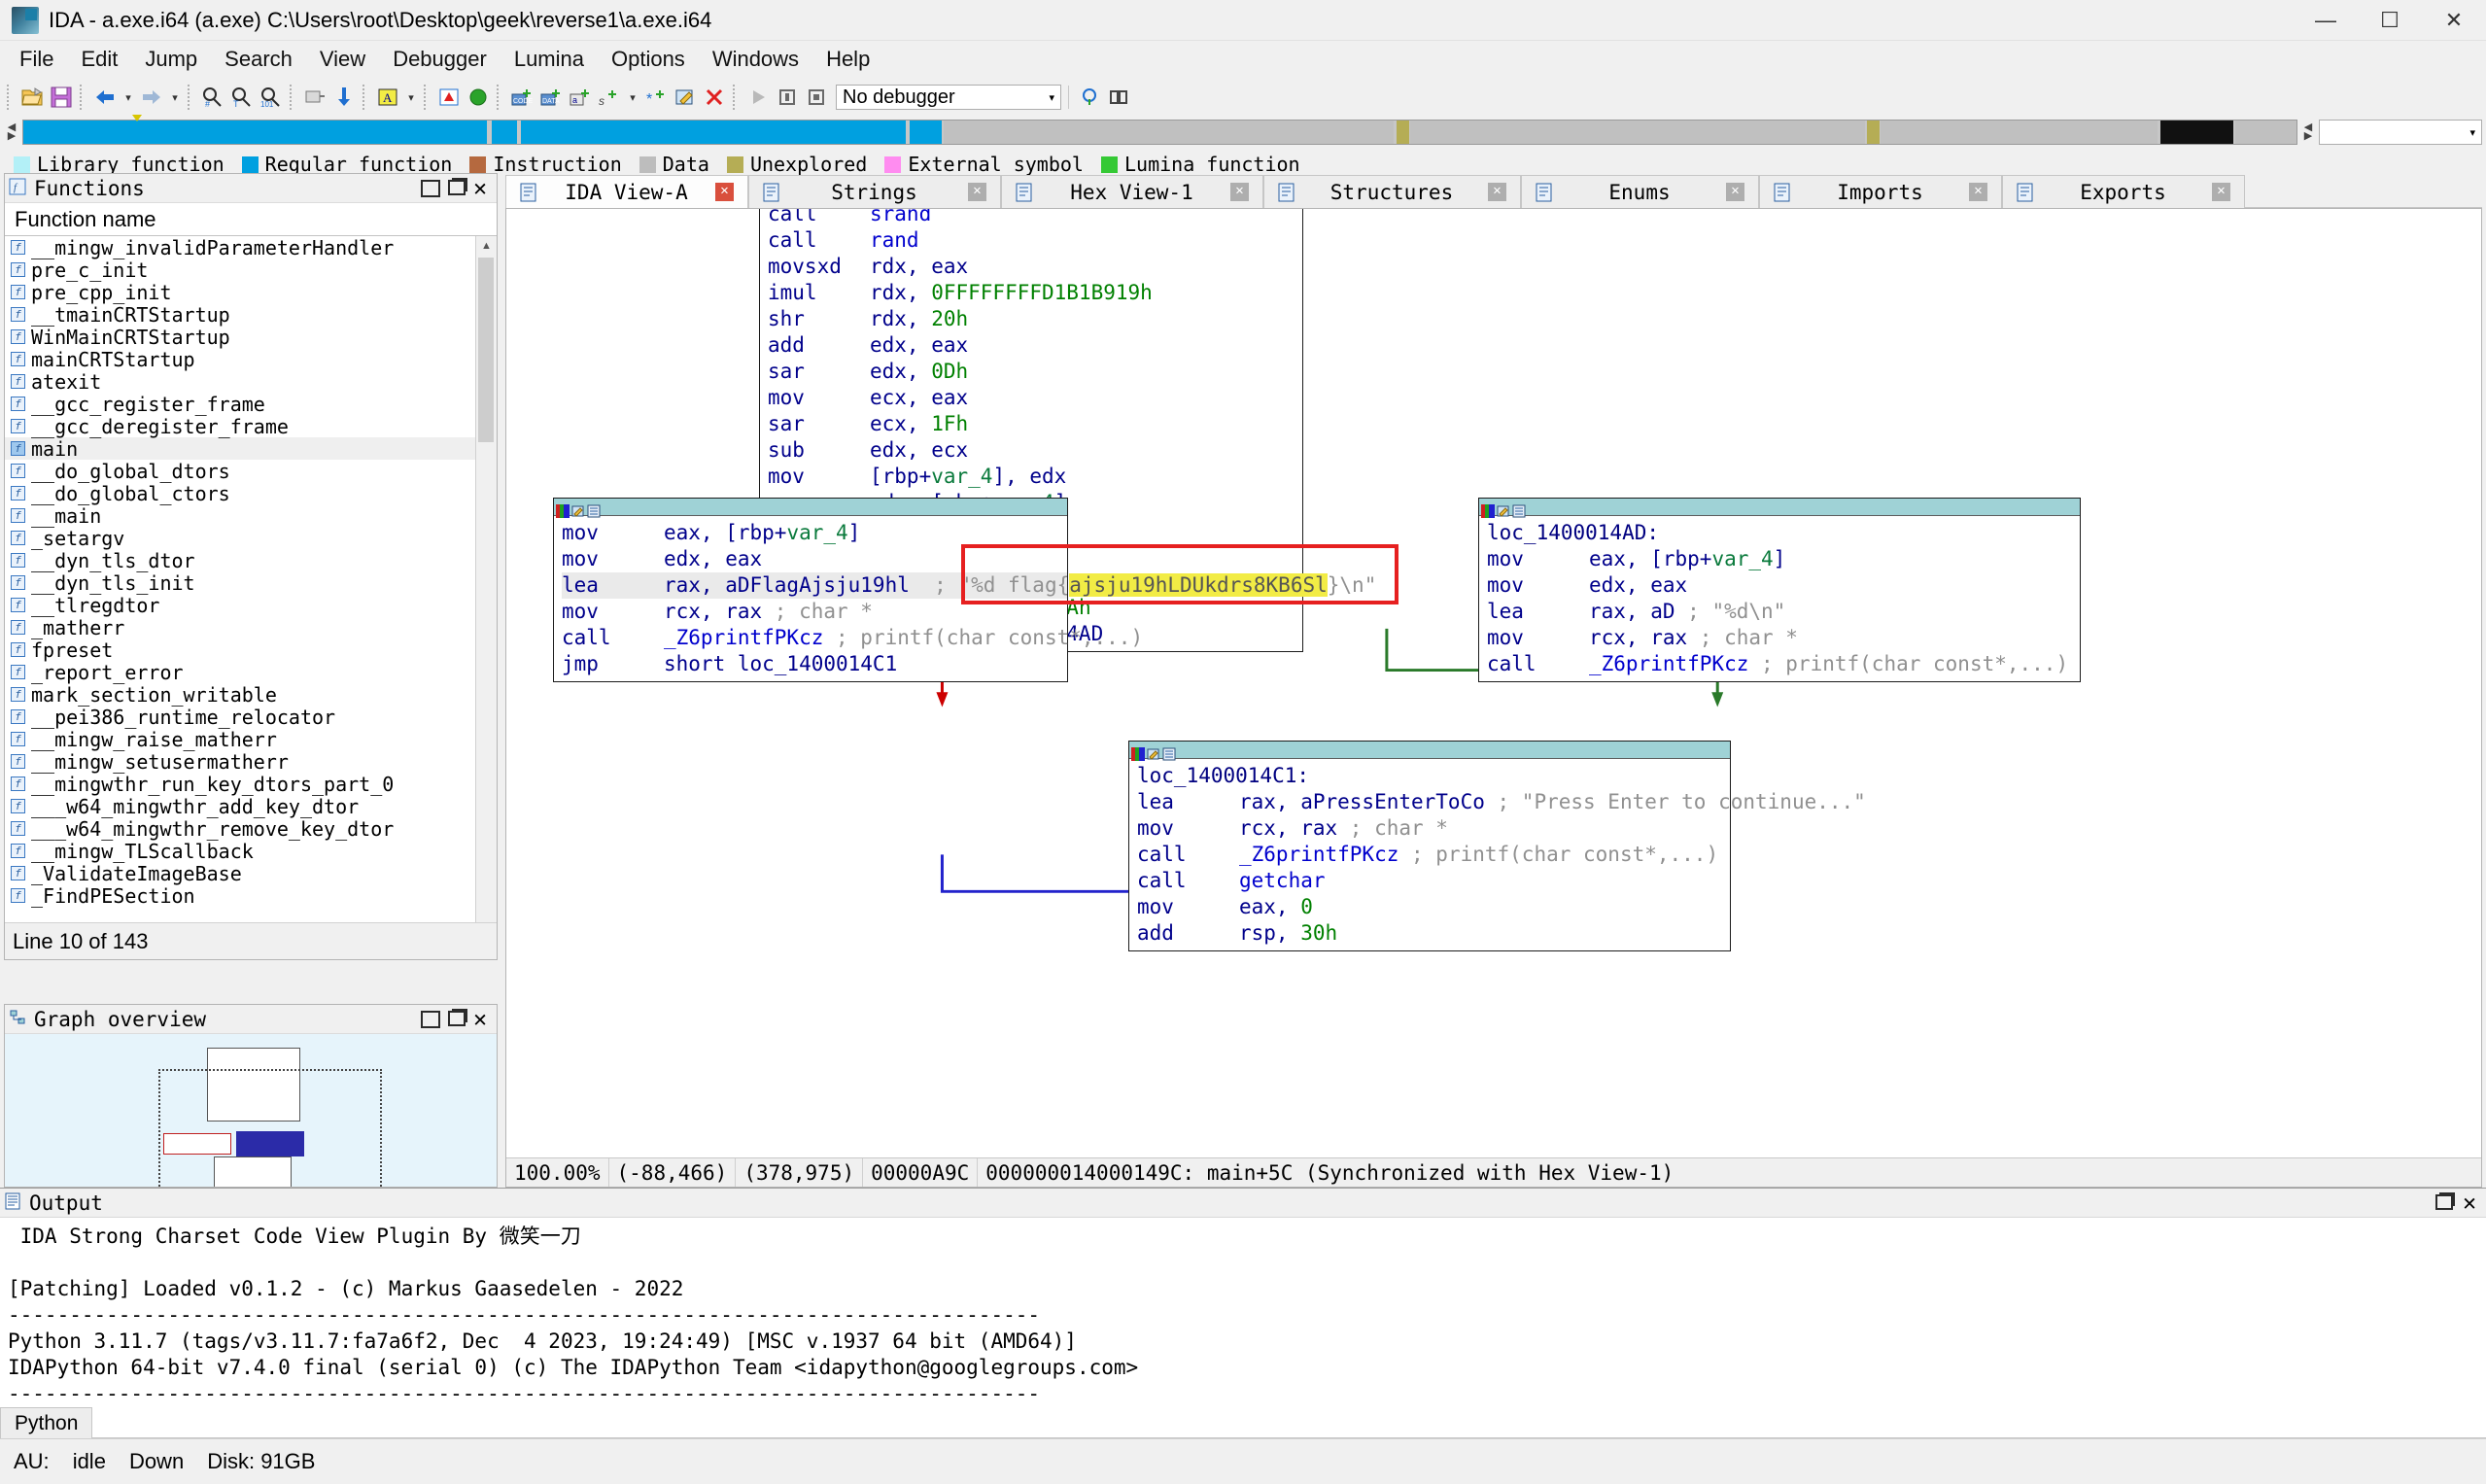 The height and width of the screenshot is (1484, 2486). Describe the element at coordinates (1392, 191) in the screenshot. I see `tab-structures: Structures ✕` at that location.